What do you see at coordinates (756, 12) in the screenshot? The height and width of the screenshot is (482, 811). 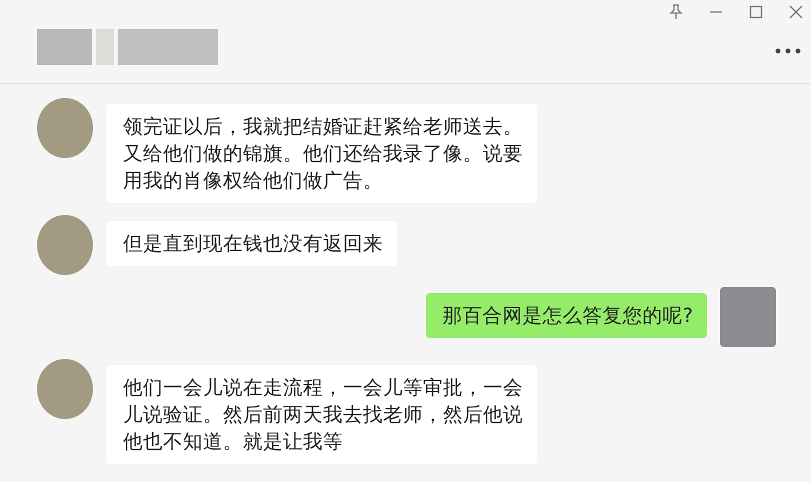 I see `maximize-icon` at bounding box center [756, 12].